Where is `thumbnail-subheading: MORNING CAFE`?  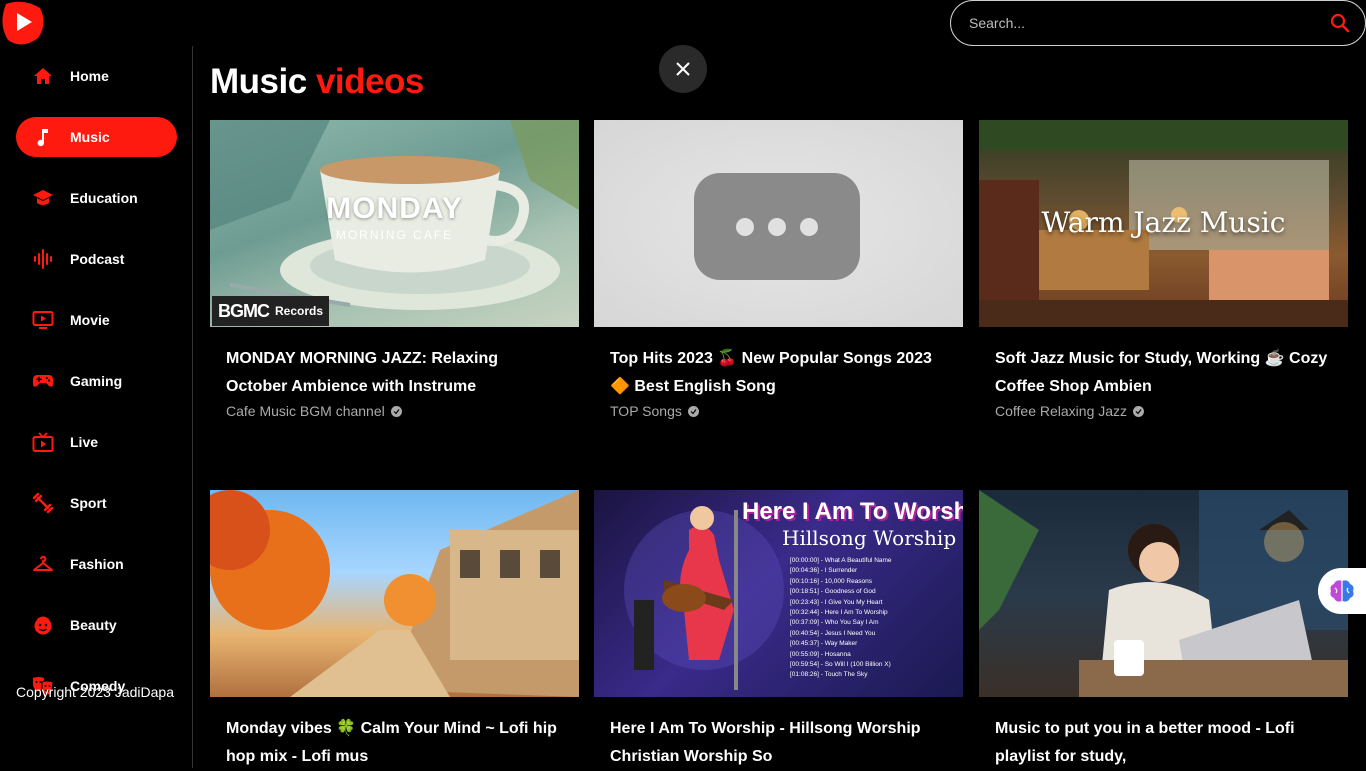
thumbnail-subheading: MORNING CAFE is located at coordinates (394, 235).